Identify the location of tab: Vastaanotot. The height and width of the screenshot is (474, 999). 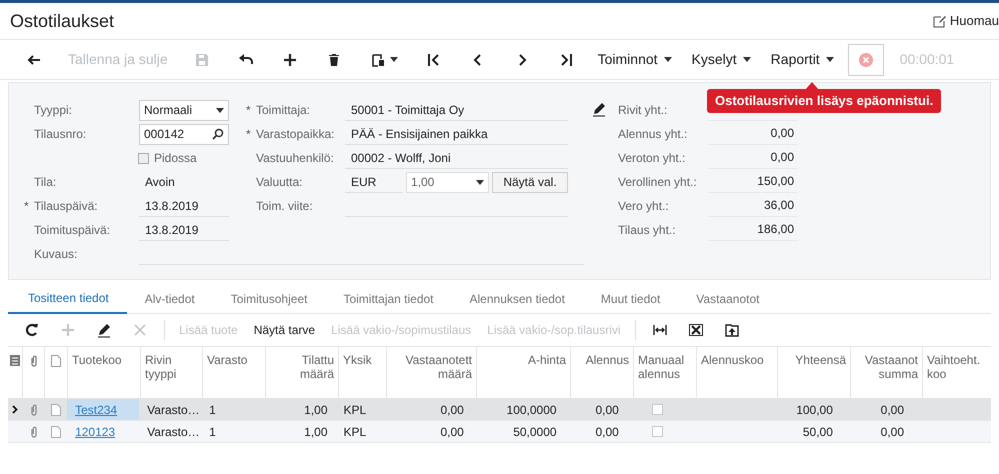
(728, 299).